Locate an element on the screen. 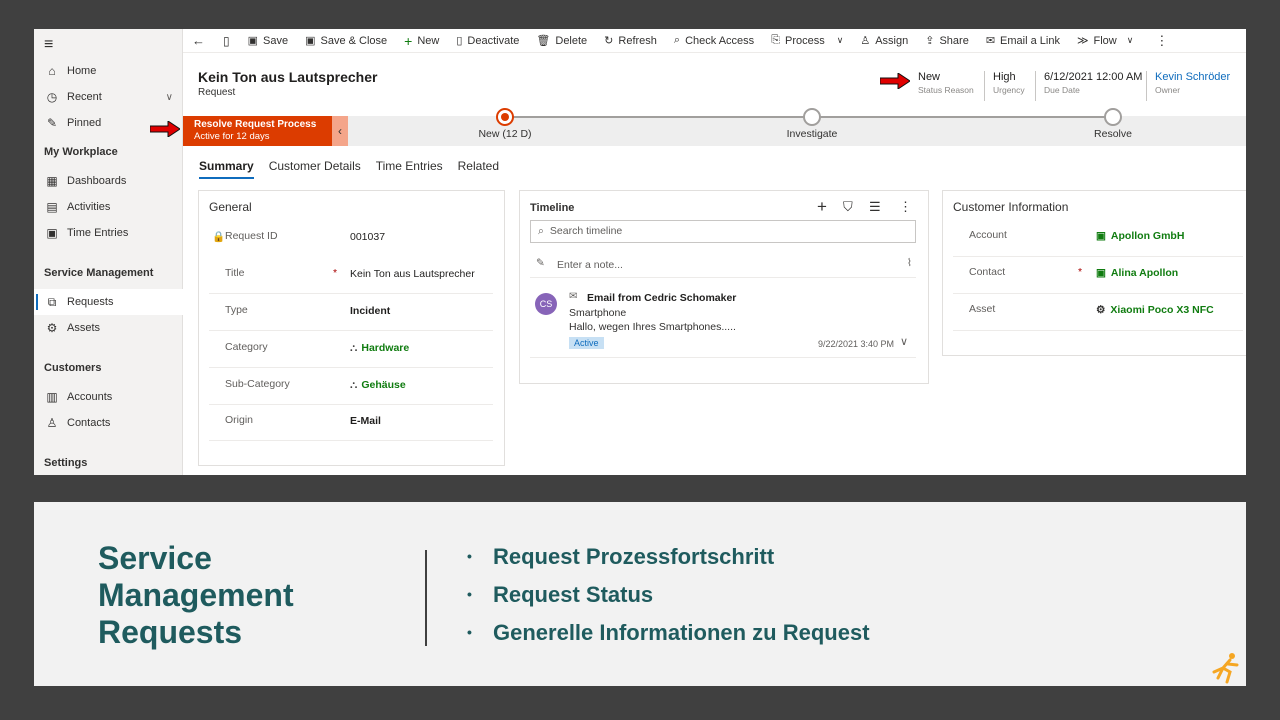 The height and width of the screenshot is (720, 1280). sidebar-item-label: Activities is located at coordinates (89, 207).